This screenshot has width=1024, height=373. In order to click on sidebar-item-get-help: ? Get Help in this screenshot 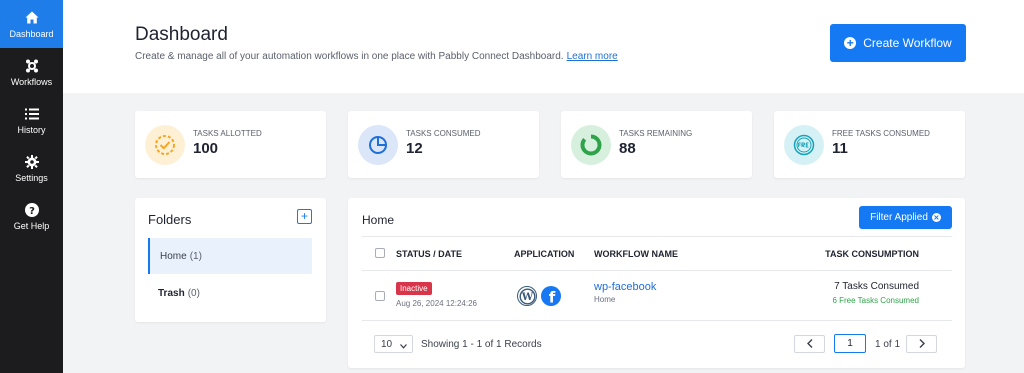, I will do `click(31, 216)`.